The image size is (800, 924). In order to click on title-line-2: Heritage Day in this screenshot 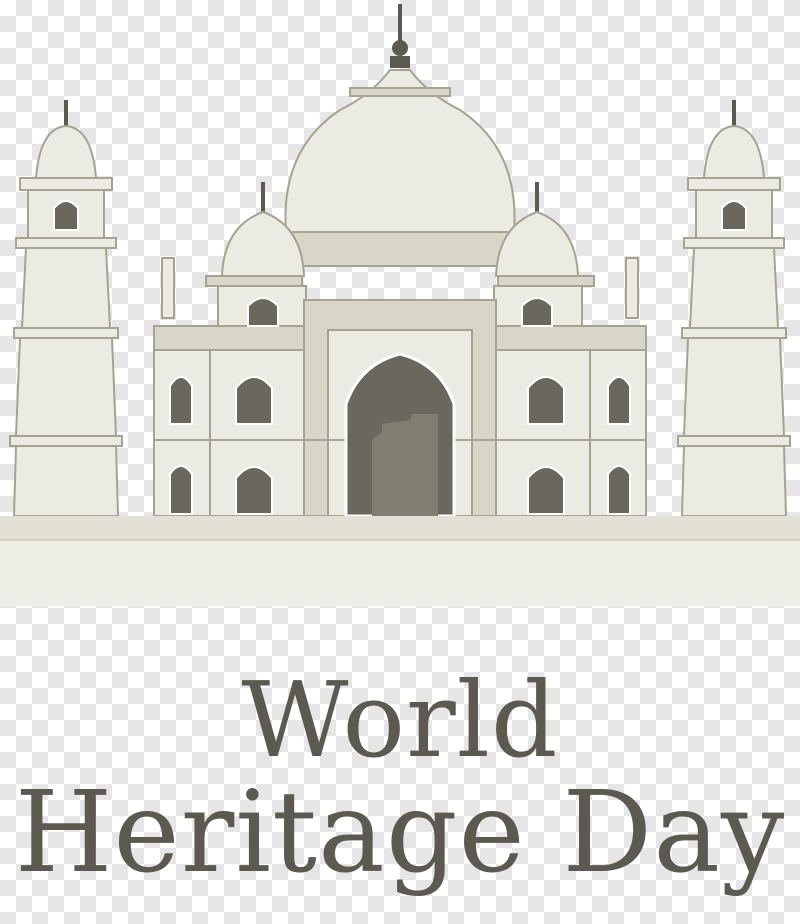, I will do `click(400, 833)`.